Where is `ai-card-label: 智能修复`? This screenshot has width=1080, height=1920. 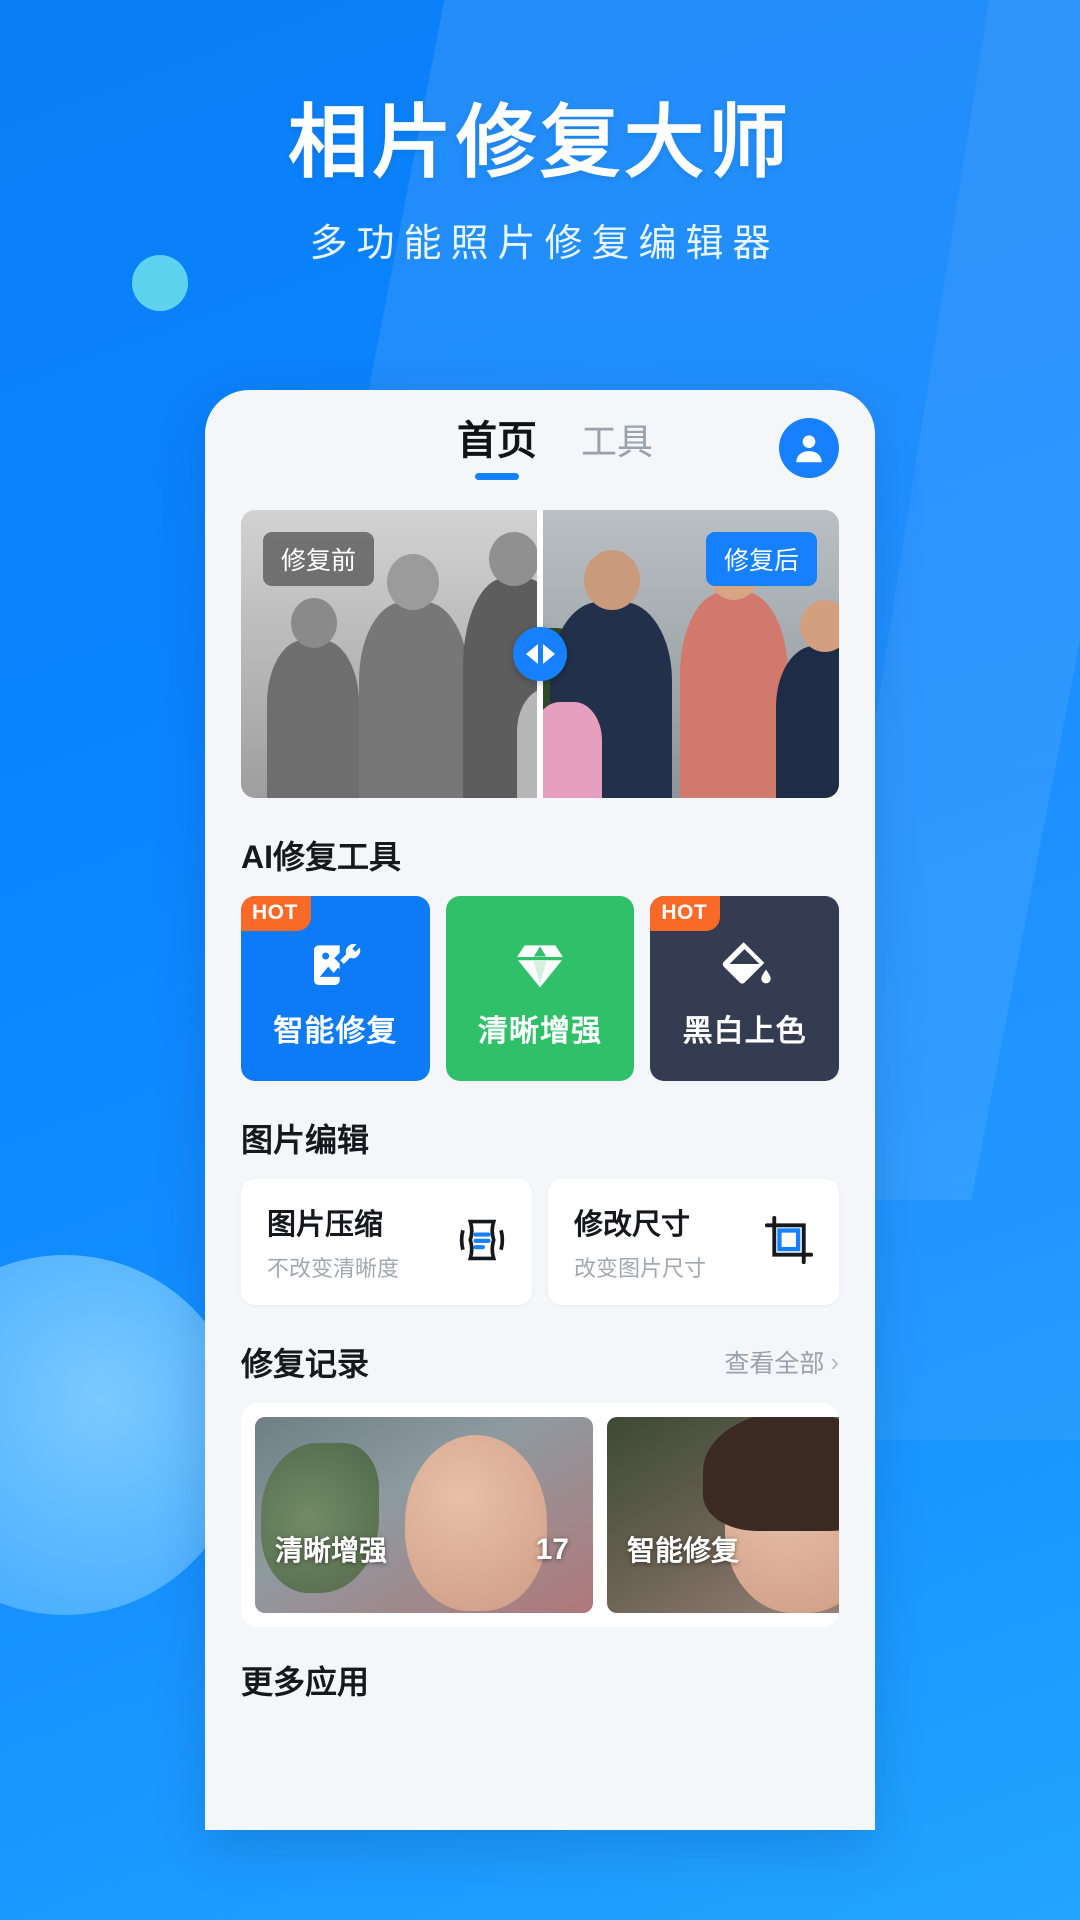 ai-card-label: 智能修复 is located at coordinates (335, 1031).